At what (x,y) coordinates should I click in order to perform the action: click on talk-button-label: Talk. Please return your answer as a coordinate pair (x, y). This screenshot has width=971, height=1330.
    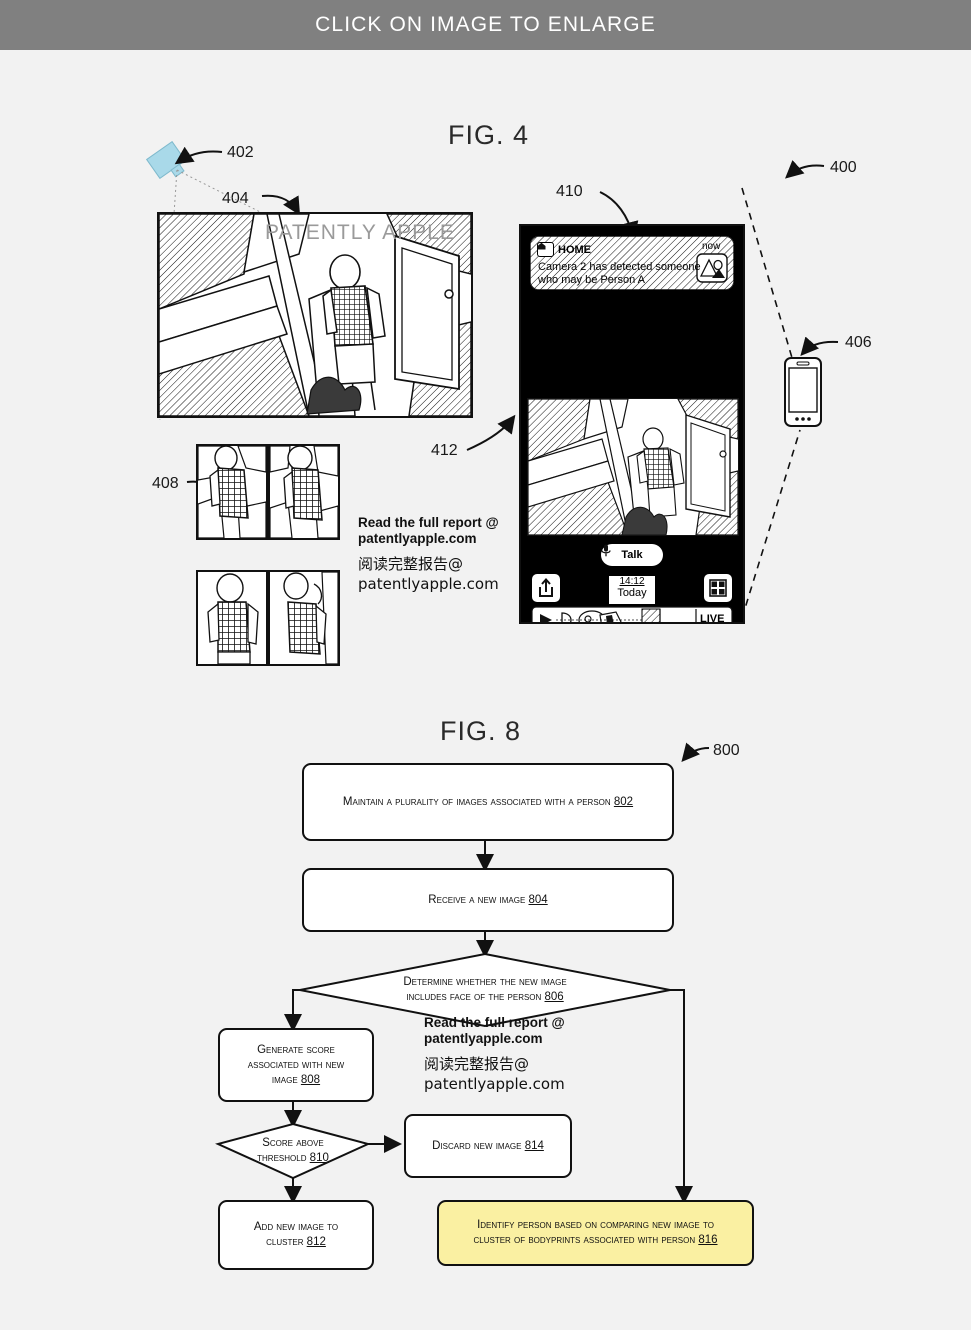
    Looking at the image, I should click on (632, 555).